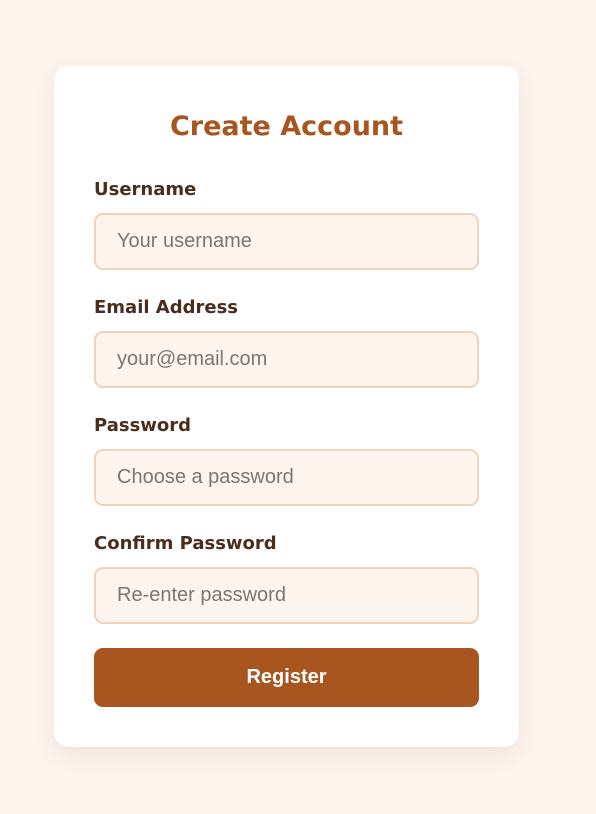  I want to click on register-button: Register, so click(286, 677).